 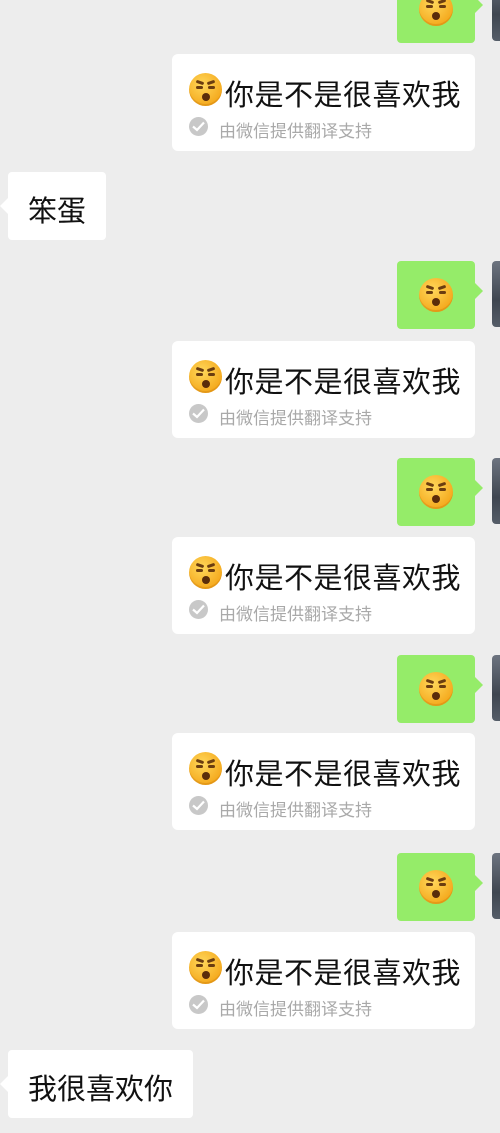 What do you see at coordinates (101, 1089) in the screenshot?
I see `message-text: 我很喜欢你` at bounding box center [101, 1089].